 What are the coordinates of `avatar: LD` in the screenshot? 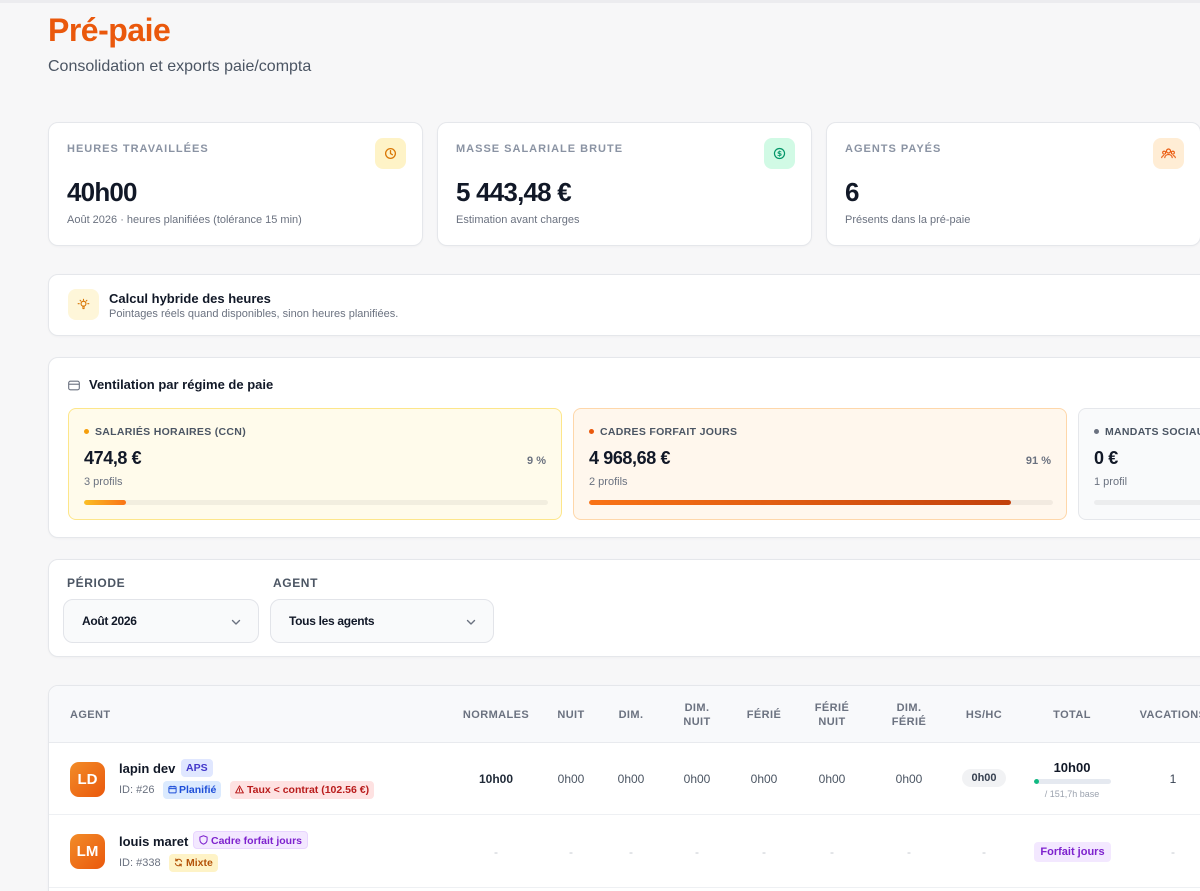 It's located at (87, 779).